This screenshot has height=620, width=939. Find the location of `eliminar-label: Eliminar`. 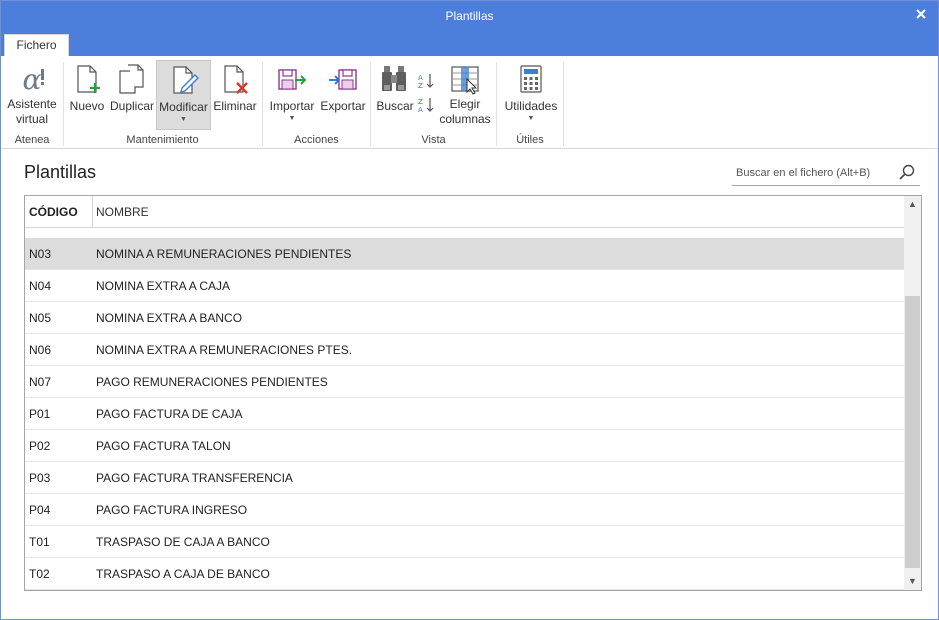

eliminar-label: Eliminar is located at coordinates (235, 106).